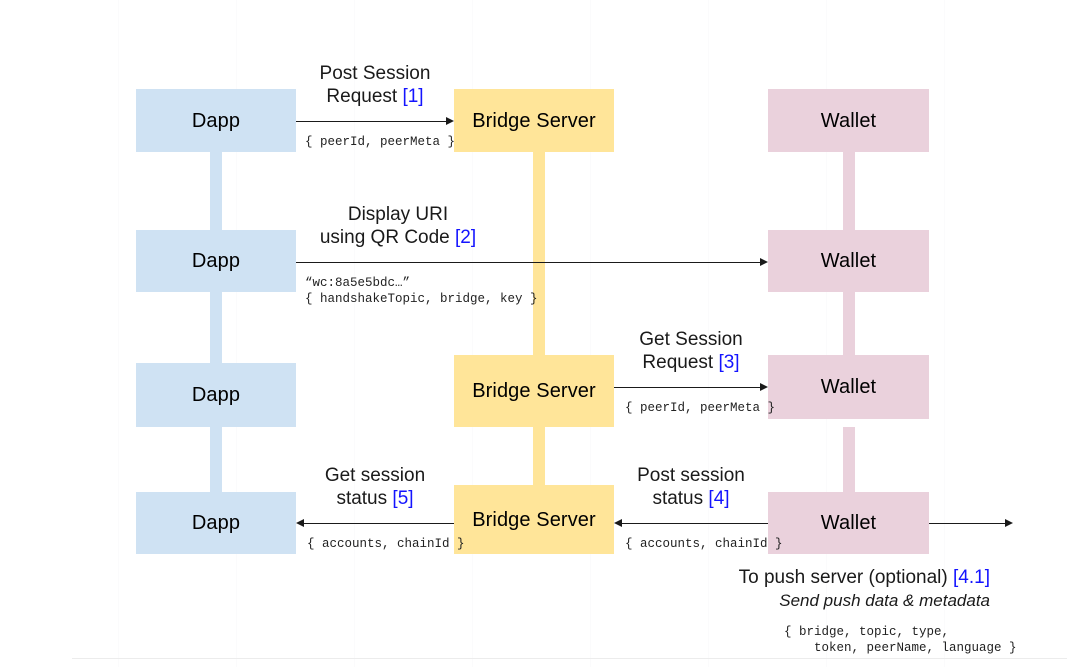 The height and width of the screenshot is (667, 1067). I want to click on message-label-5-line1: Get session, so click(375, 475).